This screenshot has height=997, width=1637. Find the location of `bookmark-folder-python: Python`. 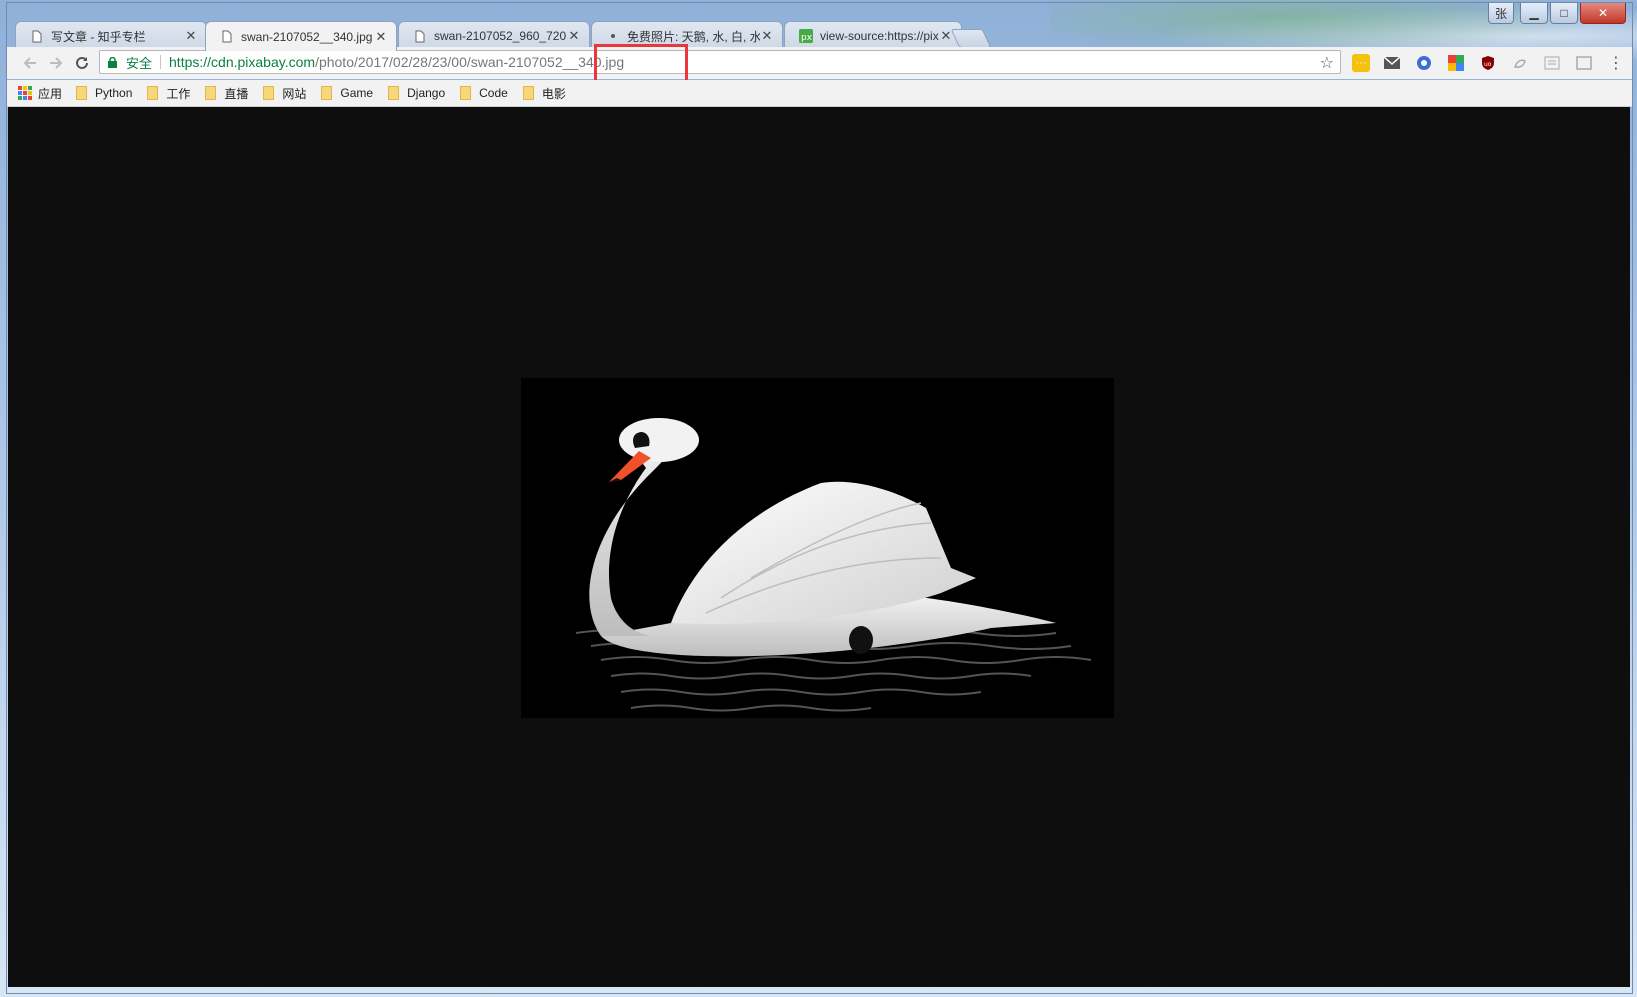

bookmark-folder-python: Python is located at coordinates (104, 93).